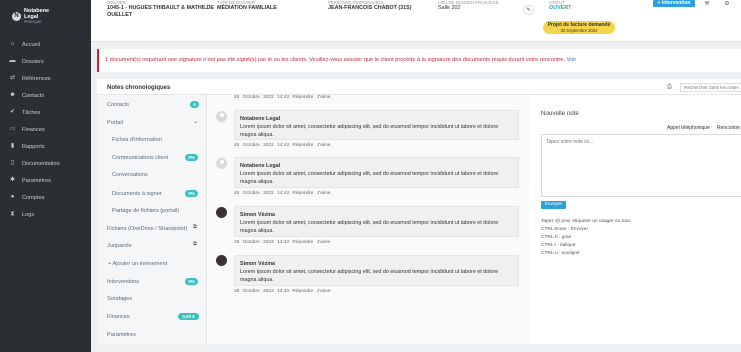  Describe the element at coordinates (572, 60) in the screenshot. I see `alert-view-link: Voir` at that location.